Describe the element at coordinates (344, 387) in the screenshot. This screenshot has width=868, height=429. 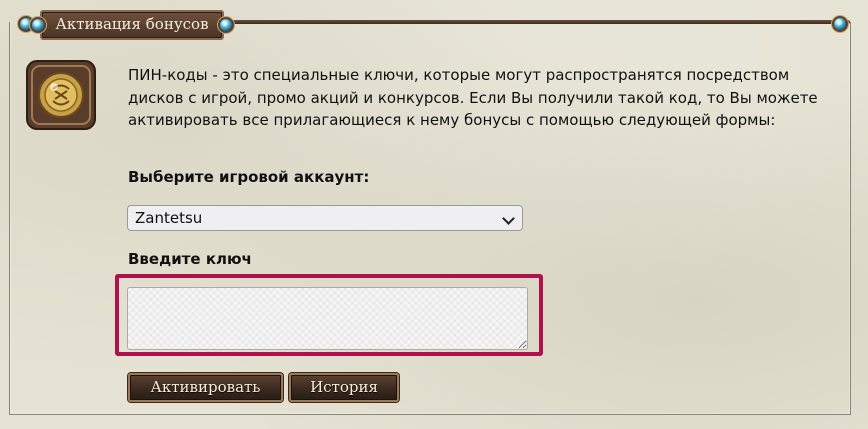
I see `history-button: История` at that location.